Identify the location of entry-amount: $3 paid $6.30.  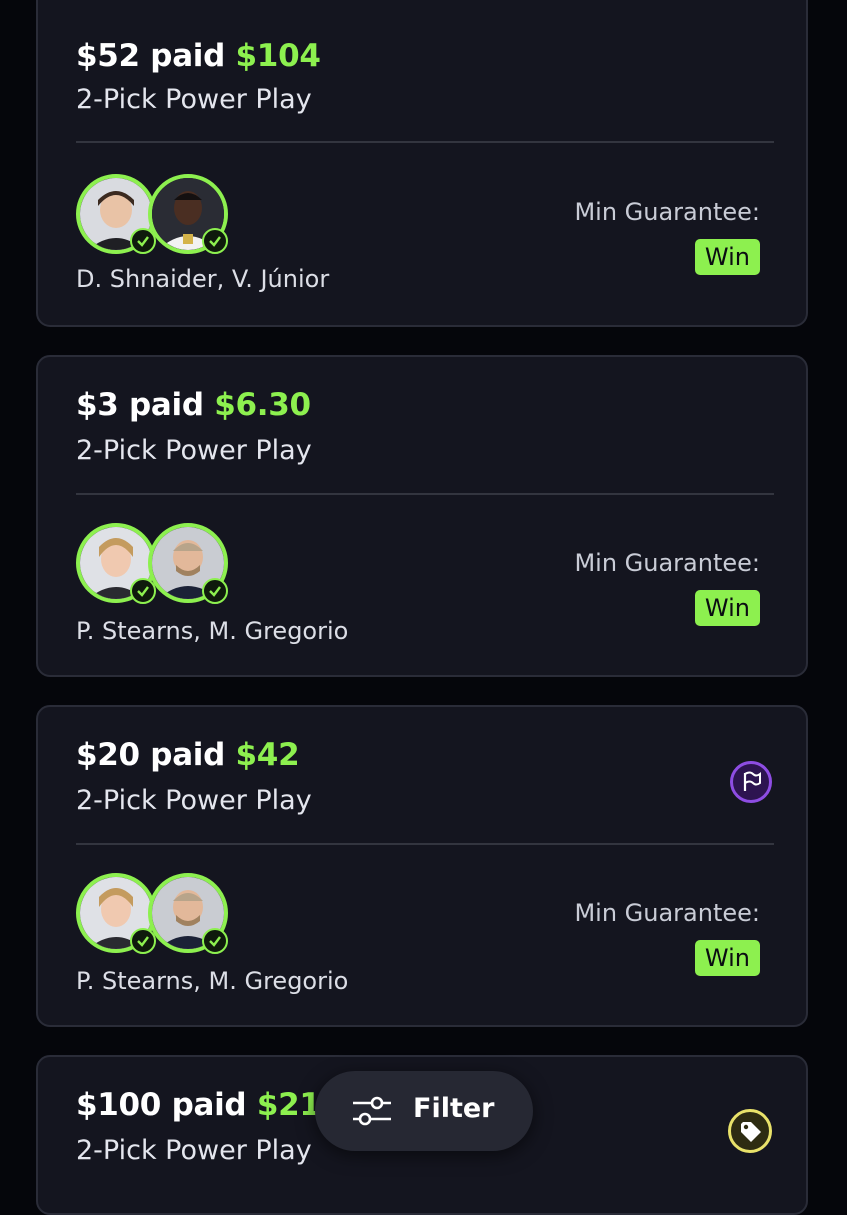
(193, 405).